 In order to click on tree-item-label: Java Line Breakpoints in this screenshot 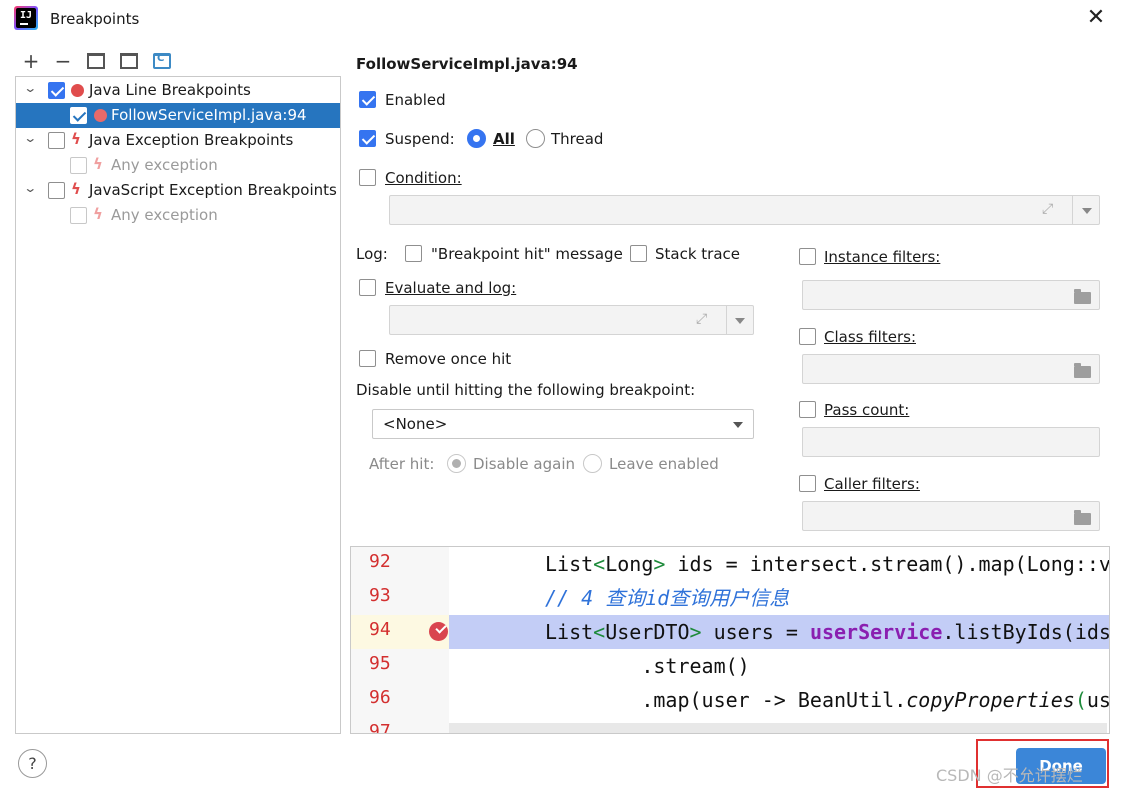, I will do `click(170, 90)`.